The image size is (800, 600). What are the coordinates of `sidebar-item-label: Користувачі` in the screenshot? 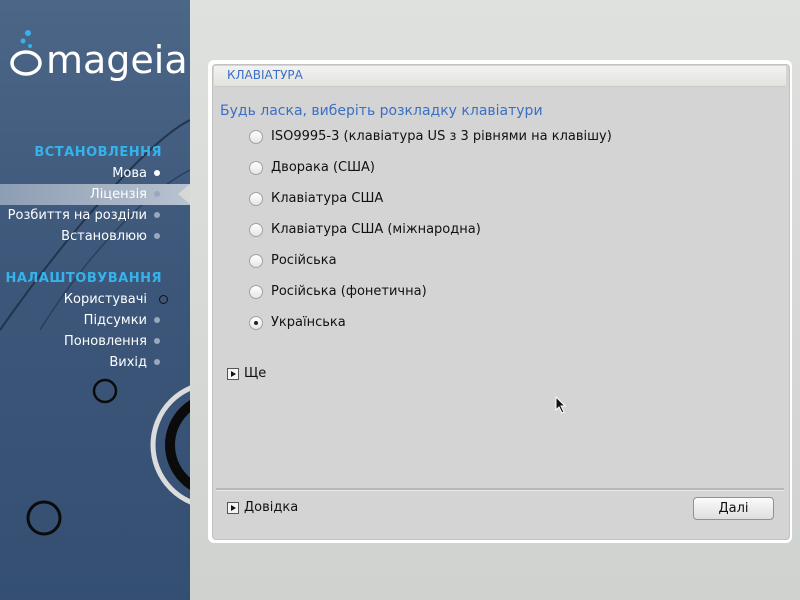 It's located at (105, 299).